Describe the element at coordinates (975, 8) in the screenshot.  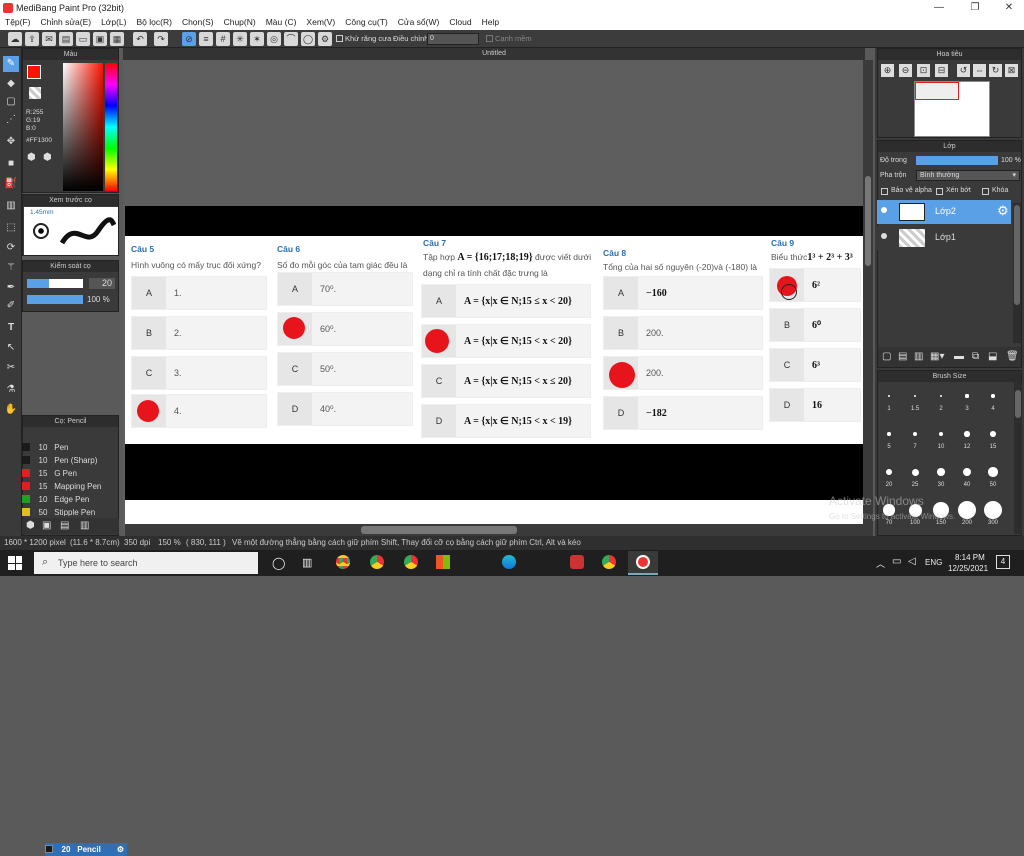
I see `maximize-button: ❐` at that location.